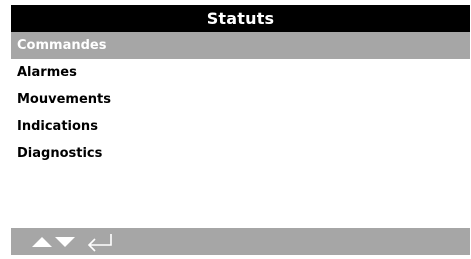  I want to click on enter-button, so click(99, 241).